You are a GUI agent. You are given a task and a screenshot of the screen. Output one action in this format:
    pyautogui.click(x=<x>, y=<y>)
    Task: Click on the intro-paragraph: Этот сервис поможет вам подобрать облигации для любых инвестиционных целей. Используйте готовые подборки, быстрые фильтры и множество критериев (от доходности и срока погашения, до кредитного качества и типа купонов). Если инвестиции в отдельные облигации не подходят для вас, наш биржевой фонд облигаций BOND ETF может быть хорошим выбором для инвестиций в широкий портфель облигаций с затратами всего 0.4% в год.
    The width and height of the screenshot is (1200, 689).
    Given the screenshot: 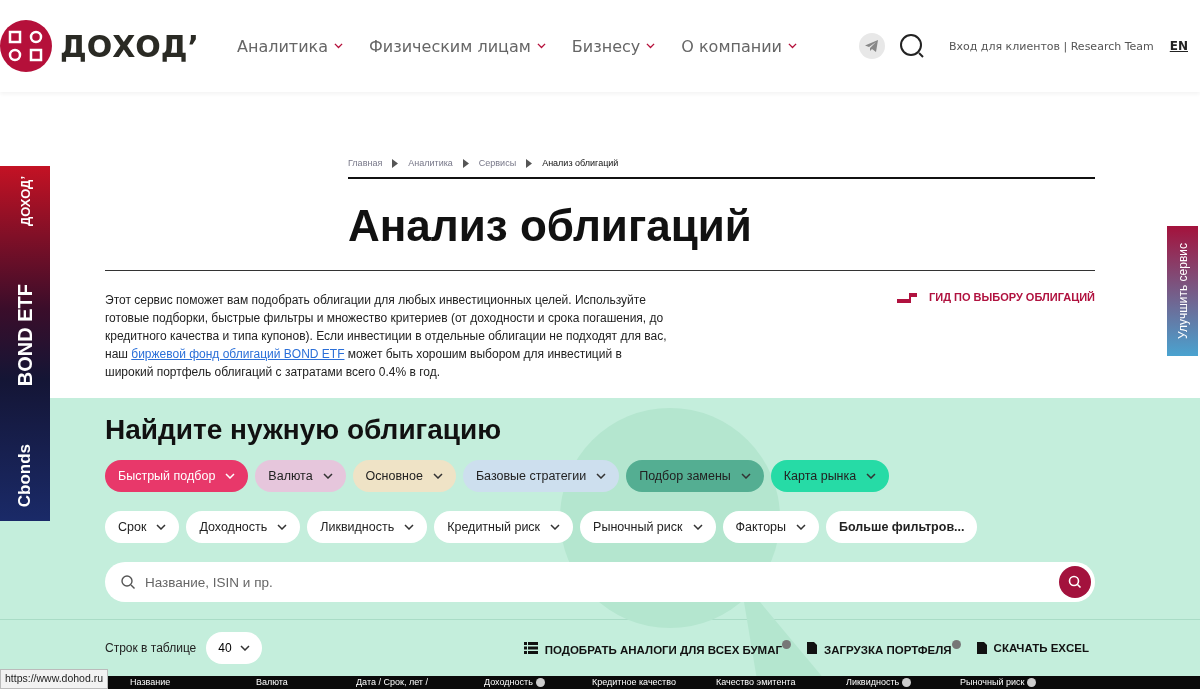 What is the action you would take?
    pyautogui.click(x=386, y=336)
    